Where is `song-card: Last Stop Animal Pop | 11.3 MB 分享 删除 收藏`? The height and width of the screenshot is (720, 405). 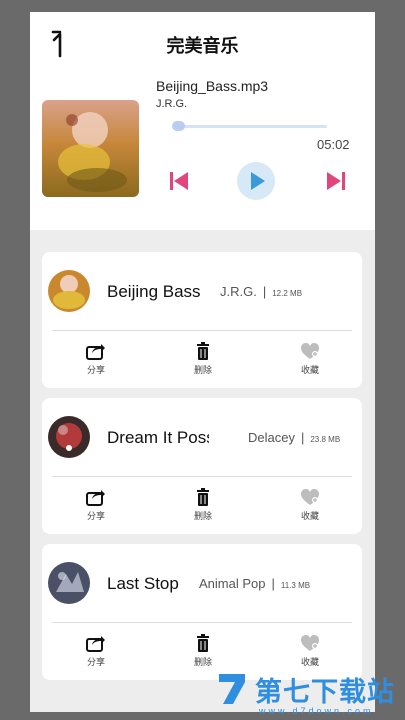
song-card: Last Stop Animal Pop | 11.3 MB 分享 删除 收藏 is located at coordinates (202, 612).